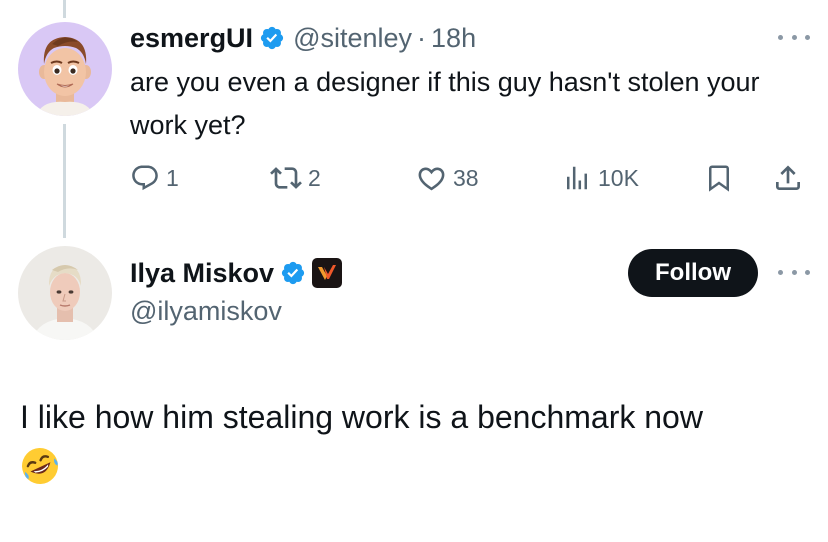  I want to click on tweet-header: esmergUI @sitenley · 18h, so click(303, 38).